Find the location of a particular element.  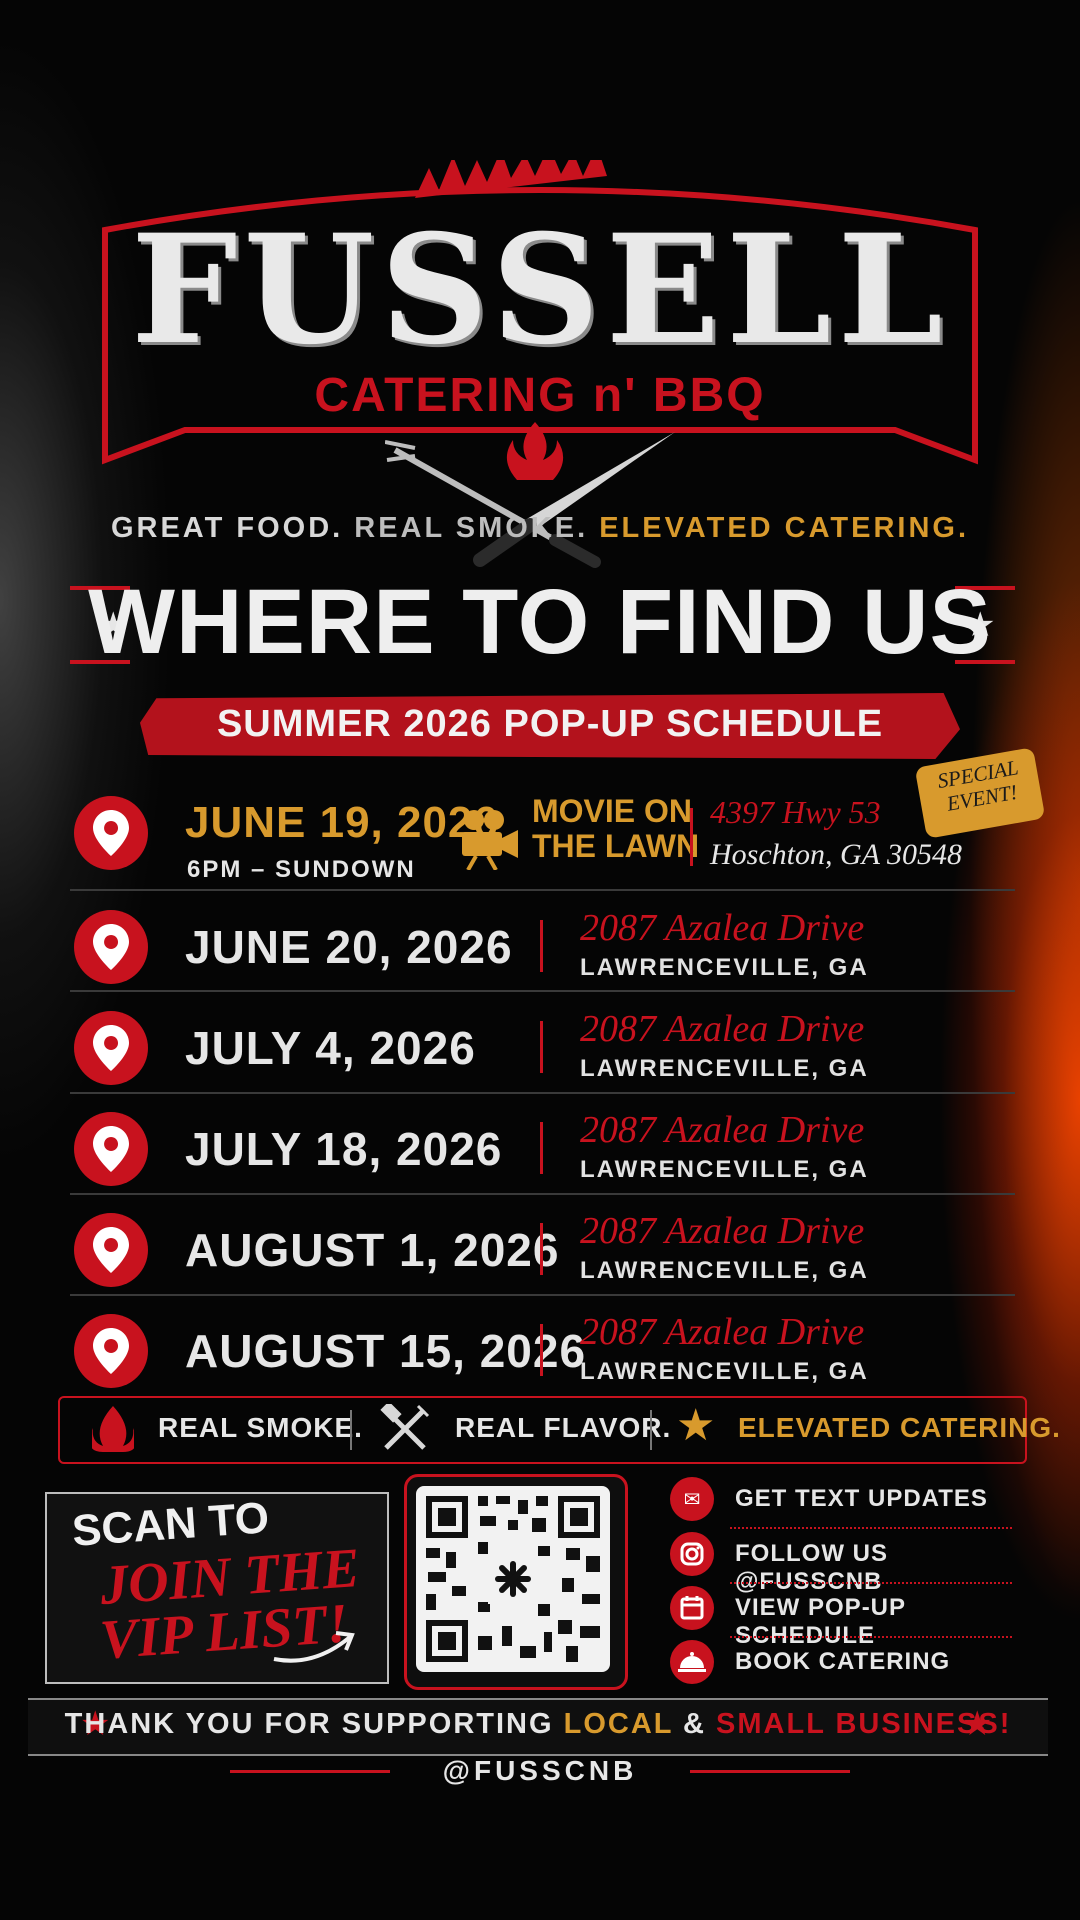

link-get-text-updates: ✉ GET TEXT UPDATES is located at coordinates (842, 1502).